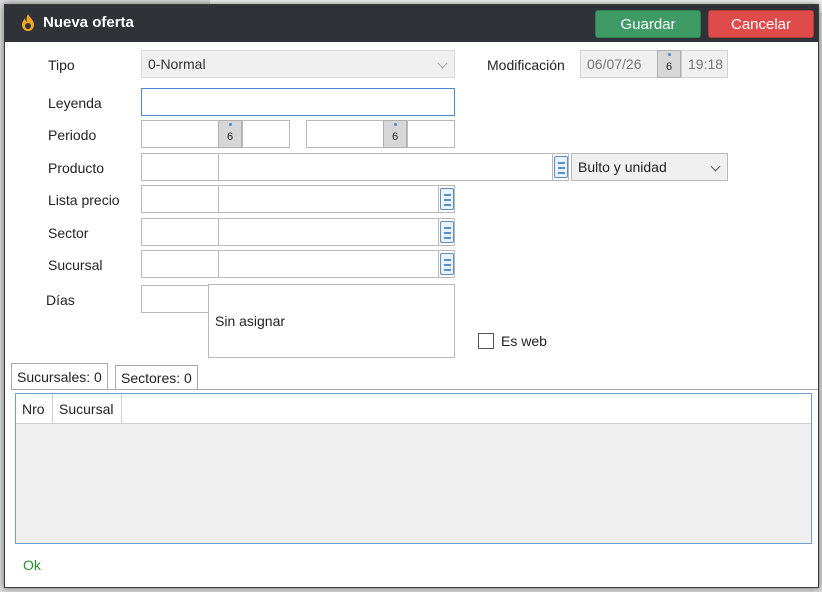  Describe the element at coordinates (345, 134) in the screenshot. I see `periodo-to-date` at that location.